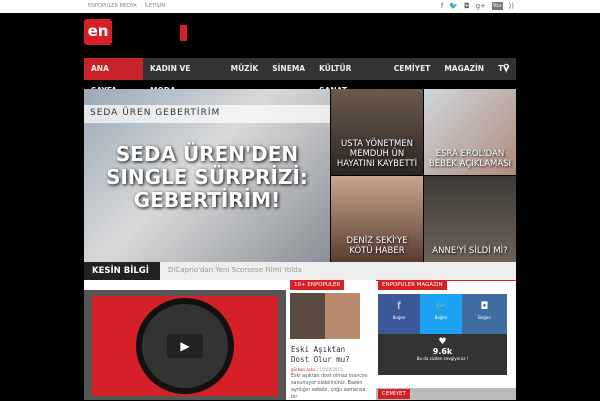  I want to click on love-count: 9.6k, so click(442, 351).